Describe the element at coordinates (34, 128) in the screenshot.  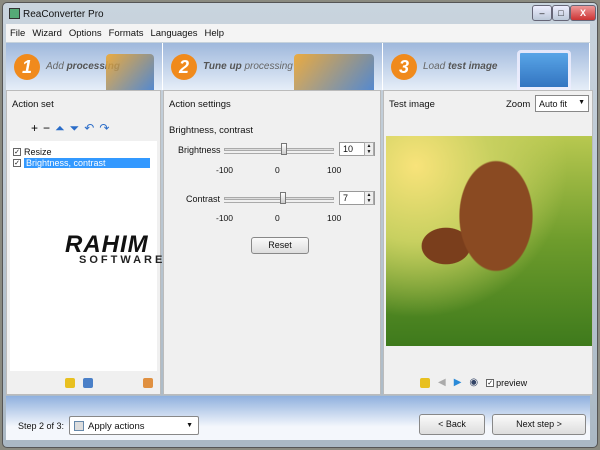
I see `add-icon: +` at that location.